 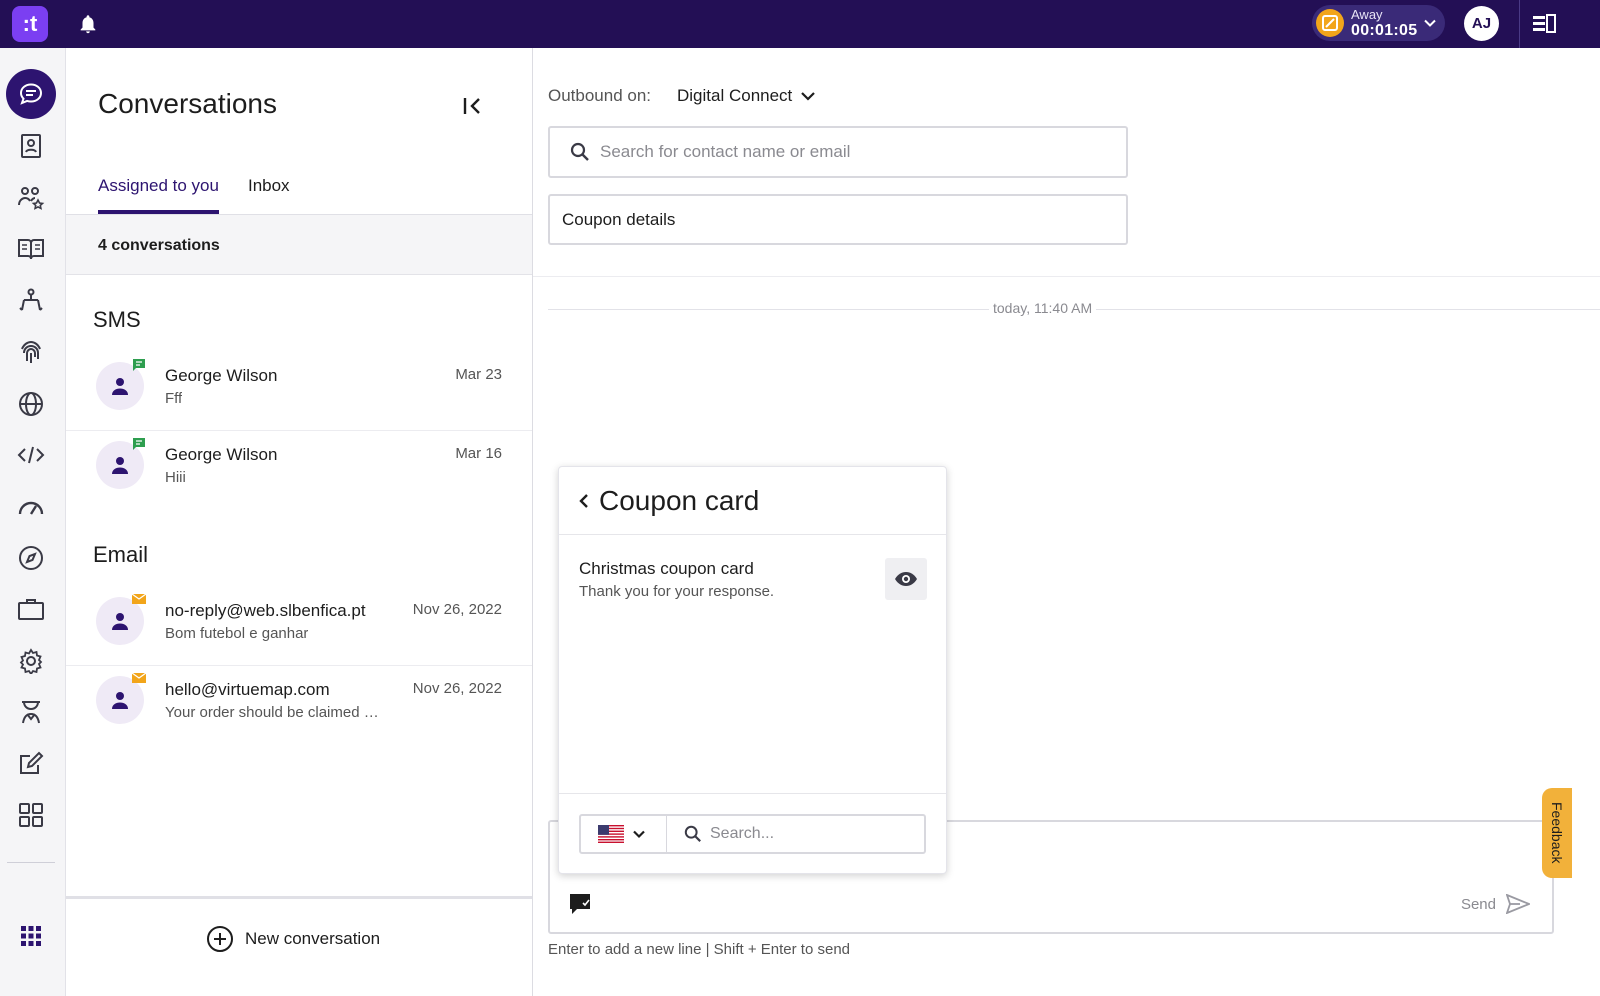 I want to click on coupon-item-title: Christmas coupon card, so click(x=666, y=569).